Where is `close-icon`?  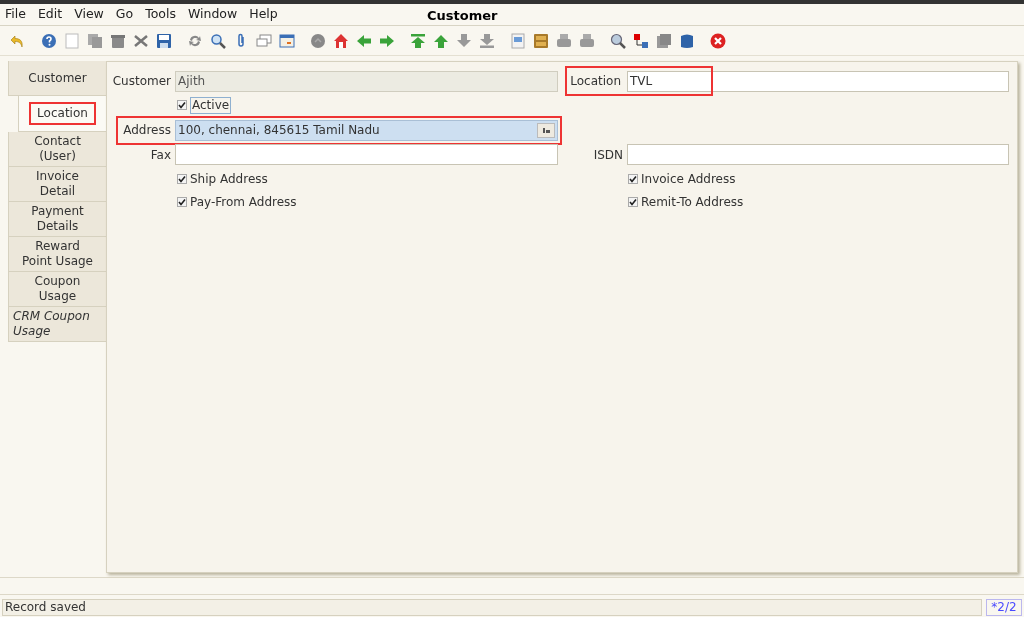
close-icon is located at coordinates (718, 40).